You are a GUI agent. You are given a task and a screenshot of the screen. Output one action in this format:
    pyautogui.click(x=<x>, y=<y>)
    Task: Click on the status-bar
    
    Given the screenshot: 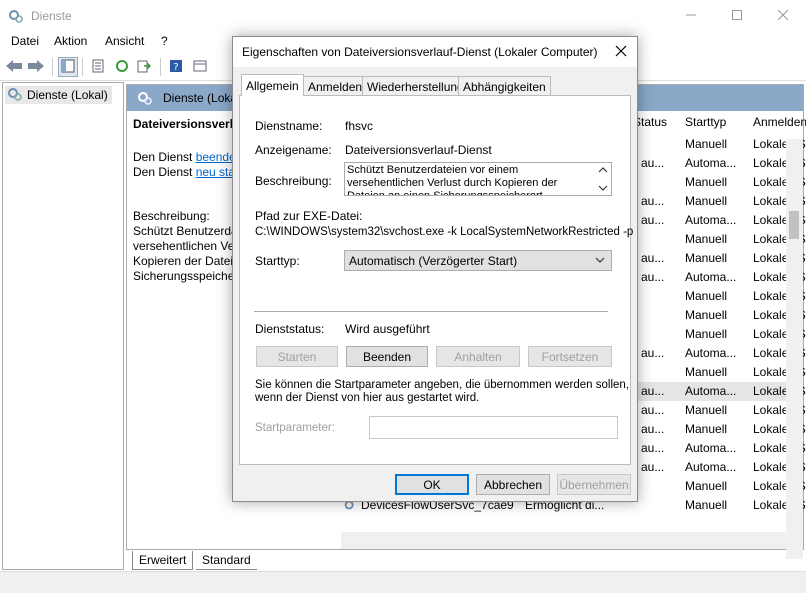 What is the action you would take?
    pyautogui.click(x=403, y=582)
    